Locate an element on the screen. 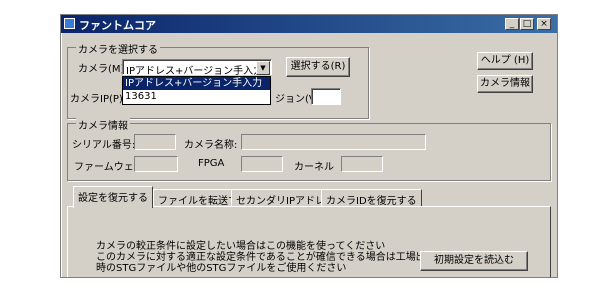 This screenshot has width=600, height=289. camera-select-legend: カメラを選択する is located at coordinates (118, 48).